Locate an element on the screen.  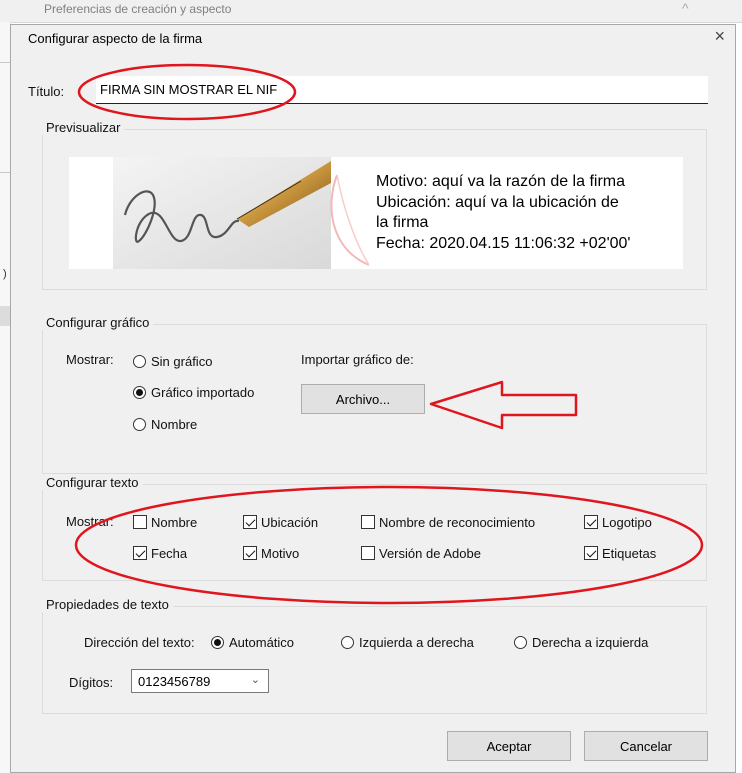
text-group: Configurar texto is located at coordinates (374, 528).